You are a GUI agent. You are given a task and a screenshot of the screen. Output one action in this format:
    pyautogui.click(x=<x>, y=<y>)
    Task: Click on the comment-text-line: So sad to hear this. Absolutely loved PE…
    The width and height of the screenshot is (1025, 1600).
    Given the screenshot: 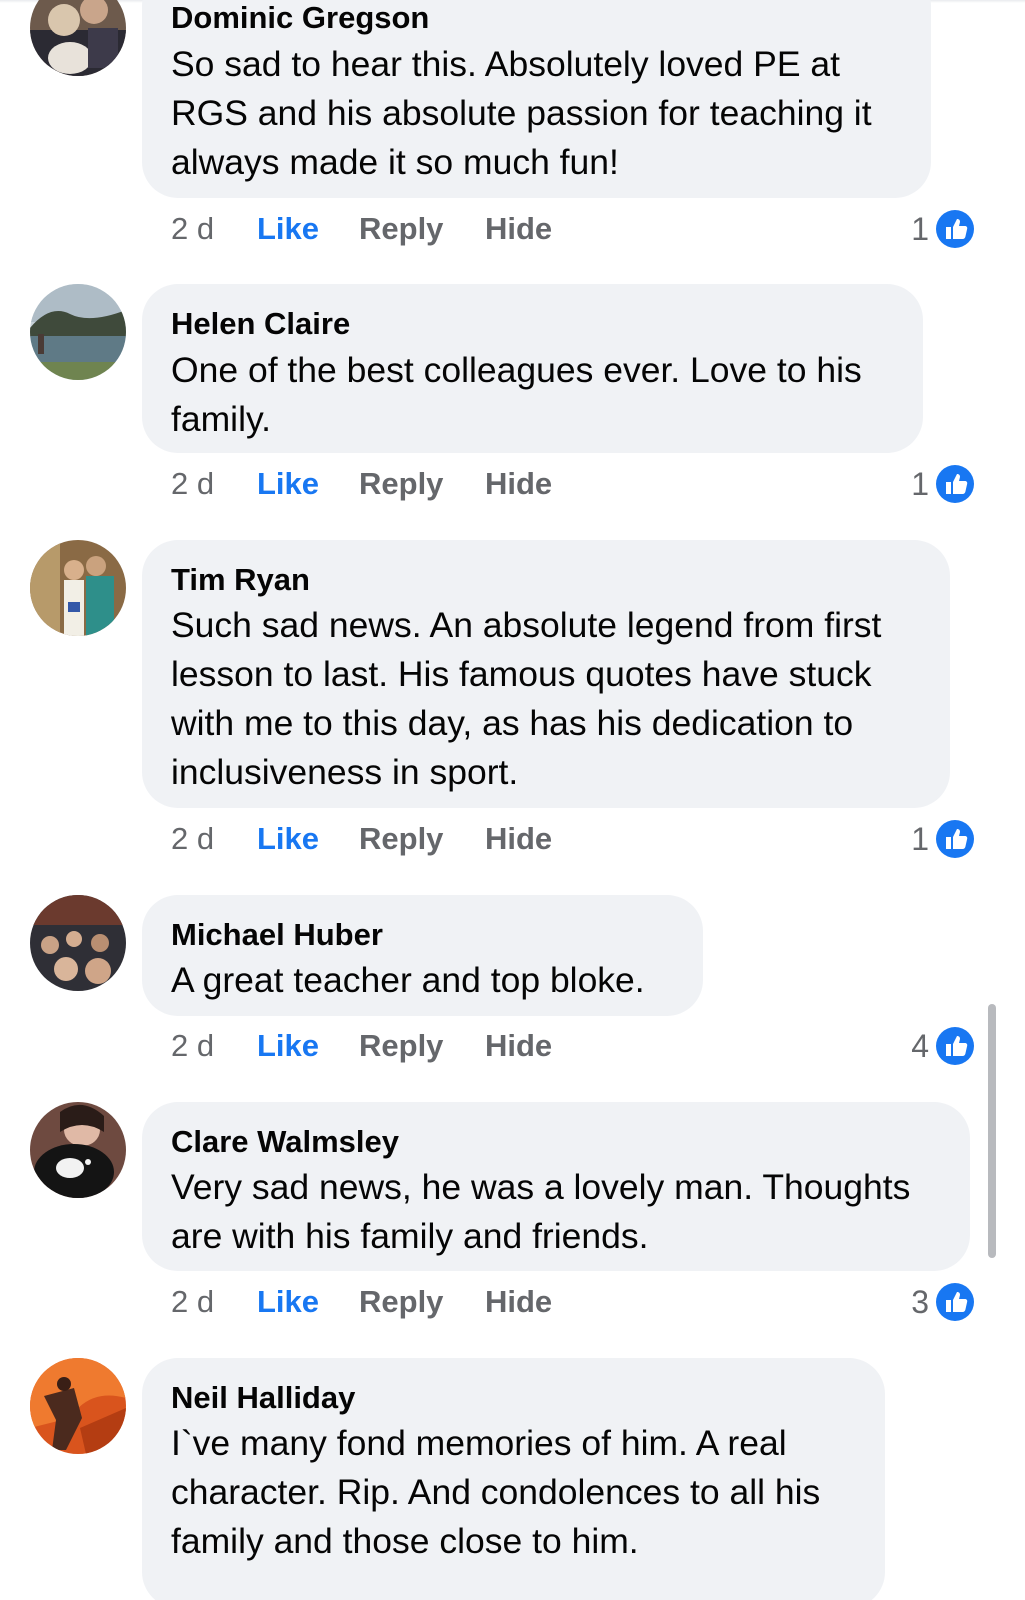 What is the action you would take?
    pyautogui.click(x=505, y=64)
    